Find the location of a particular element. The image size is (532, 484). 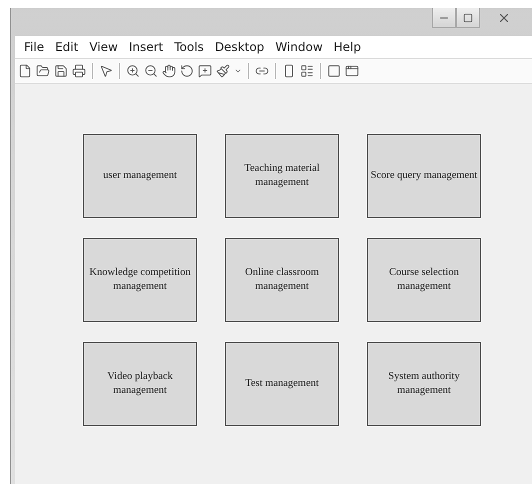

maximize-icon is located at coordinates (468, 17).